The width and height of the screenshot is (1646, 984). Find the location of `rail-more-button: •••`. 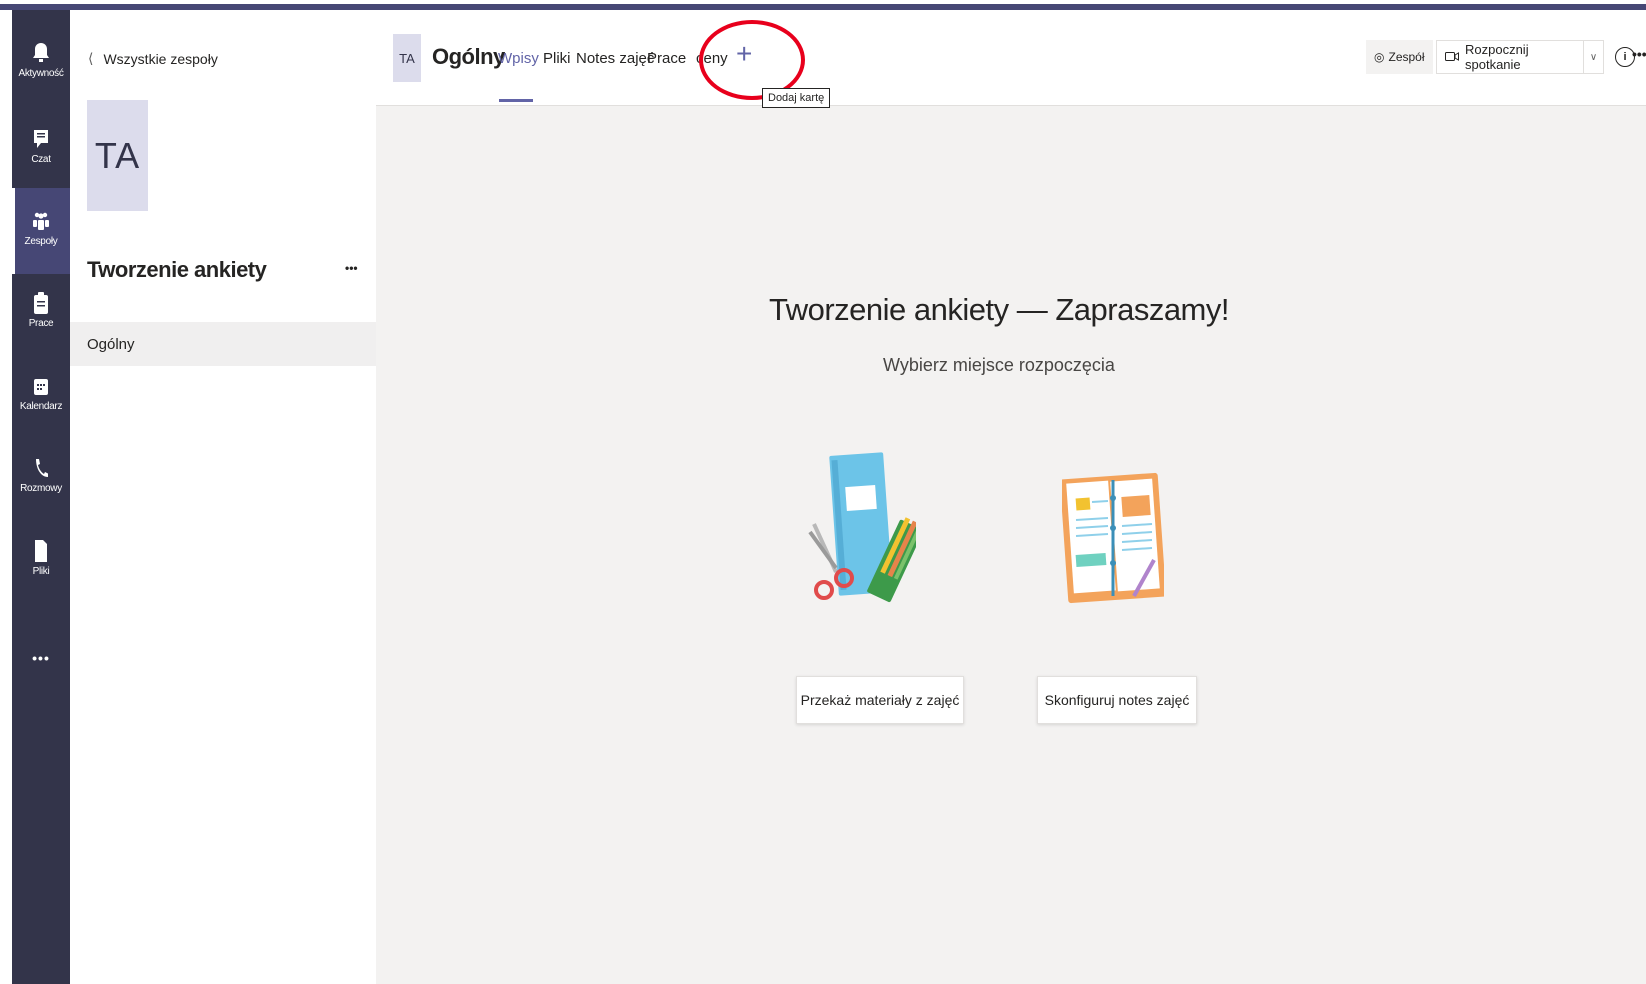

rail-more-button: ••• is located at coordinates (41, 658).